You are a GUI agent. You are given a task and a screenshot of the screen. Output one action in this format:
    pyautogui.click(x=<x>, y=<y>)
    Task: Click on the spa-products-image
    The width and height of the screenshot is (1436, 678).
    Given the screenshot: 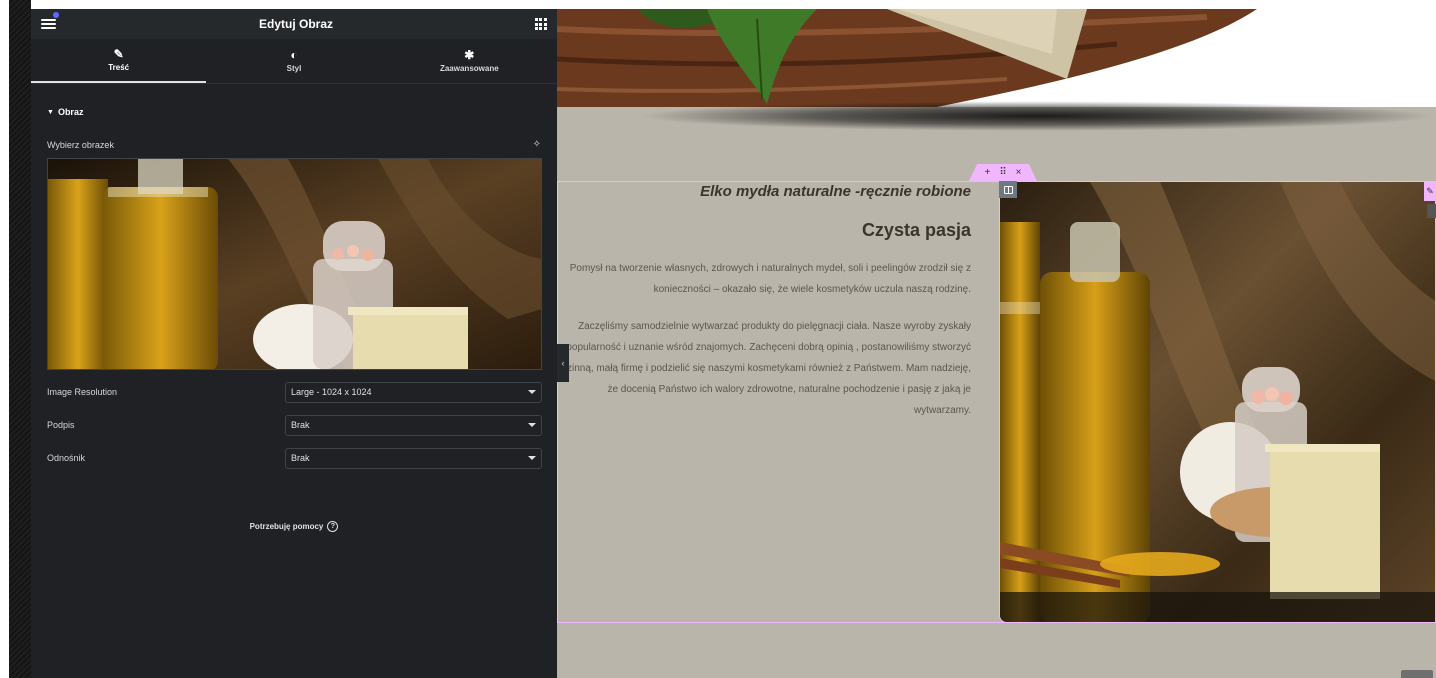 What is the action you would take?
    pyautogui.click(x=294, y=264)
    